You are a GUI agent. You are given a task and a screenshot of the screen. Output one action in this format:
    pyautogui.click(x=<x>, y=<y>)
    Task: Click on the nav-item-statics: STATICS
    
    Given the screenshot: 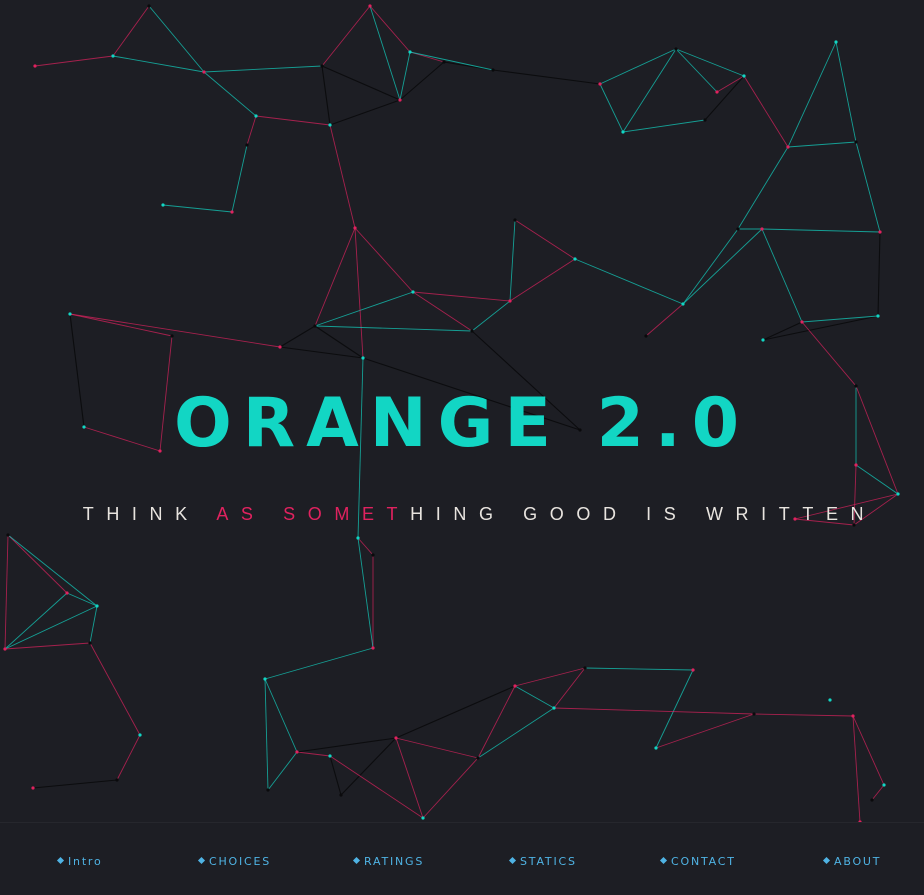 What is the action you would take?
    pyautogui.click(x=542, y=861)
    